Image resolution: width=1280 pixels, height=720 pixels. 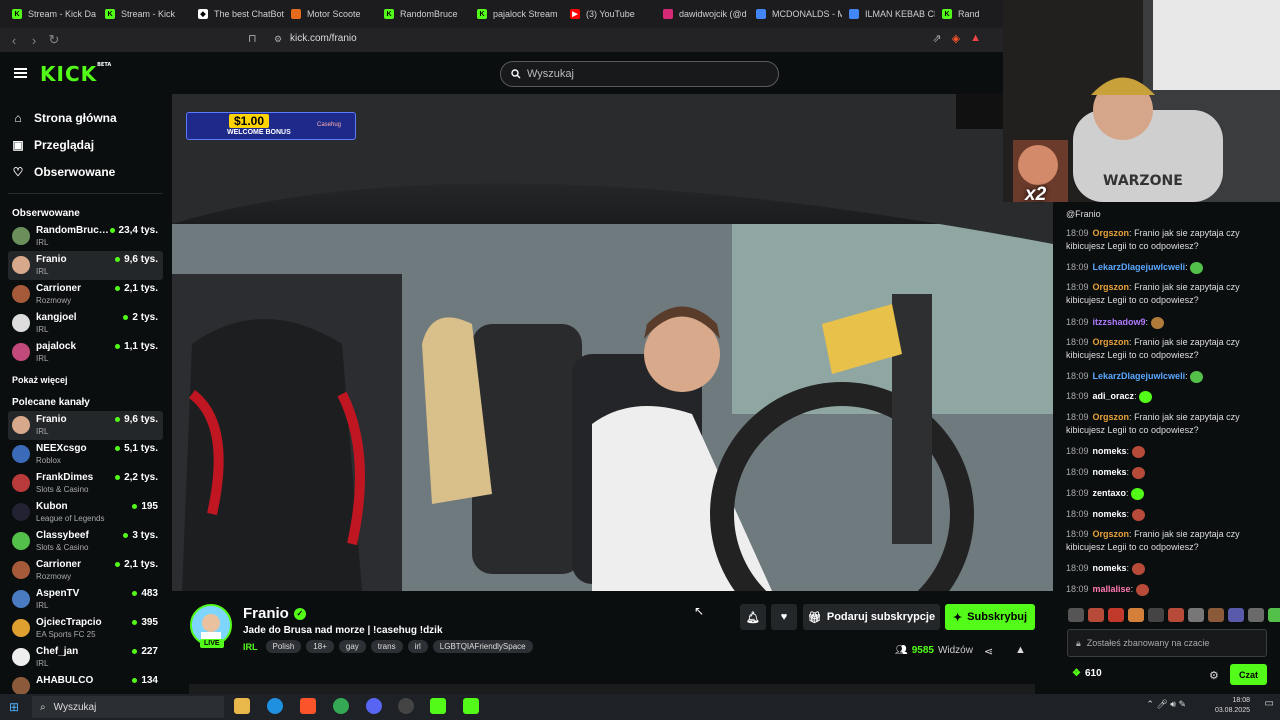 I want to click on kick-logo: KICKBETA, so click(x=75, y=74).